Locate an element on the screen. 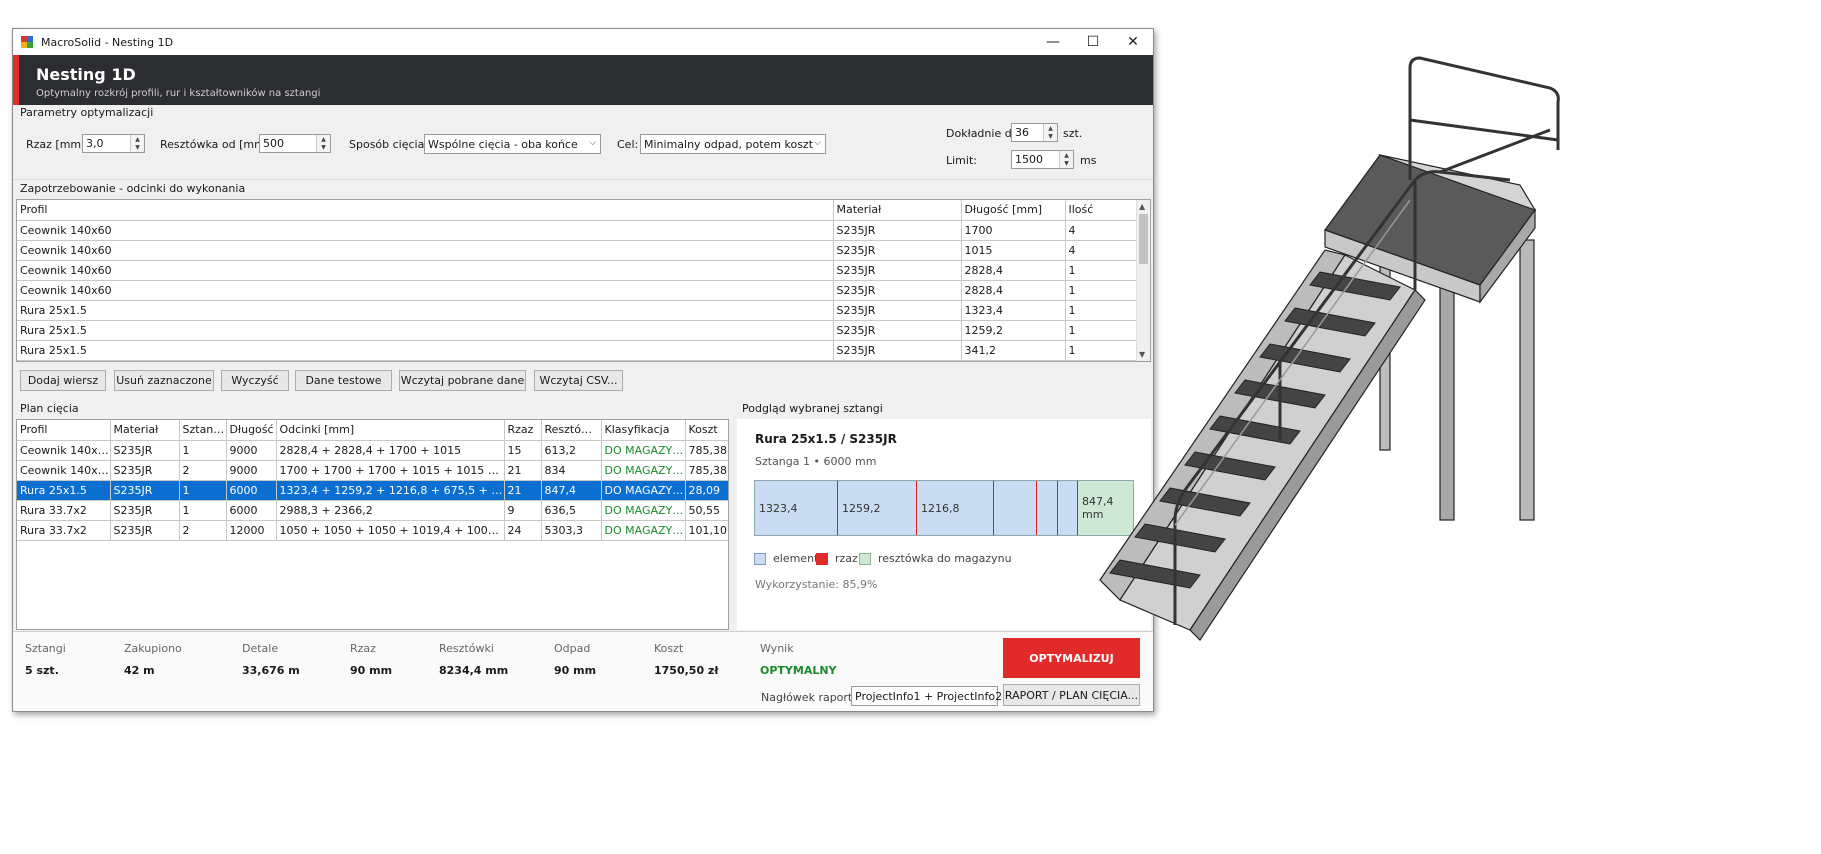 This screenshot has height=854, width=1821. kerf-input: 3,0 ▲ ▼ is located at coordinates (113, 143).